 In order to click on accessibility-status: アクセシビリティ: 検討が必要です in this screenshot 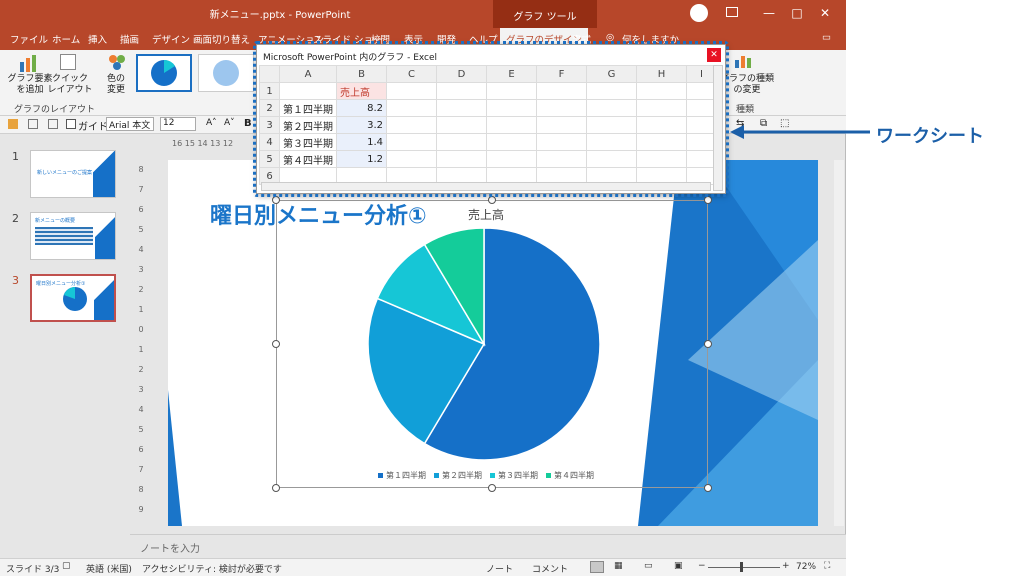, I will do `click(212, 568)`.